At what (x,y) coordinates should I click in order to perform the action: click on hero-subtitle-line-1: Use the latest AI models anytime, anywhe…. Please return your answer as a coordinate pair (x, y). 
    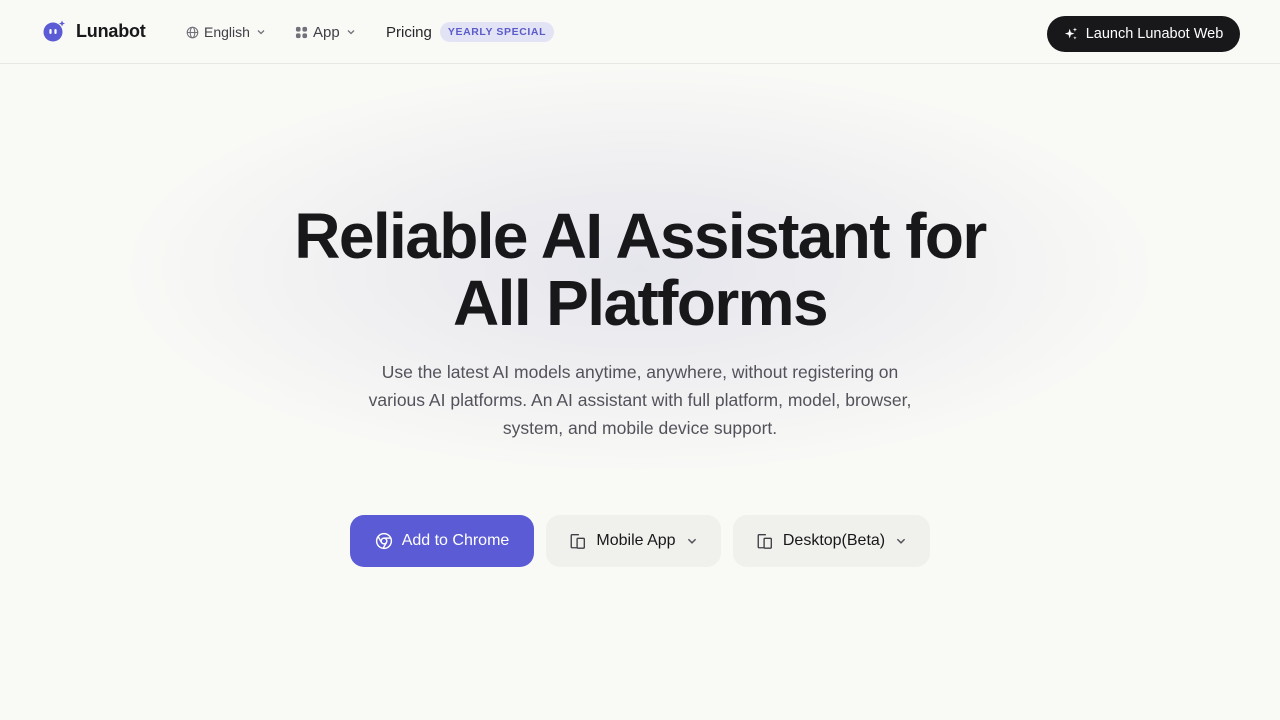
    Looking at the image, I should click on (640, 372).